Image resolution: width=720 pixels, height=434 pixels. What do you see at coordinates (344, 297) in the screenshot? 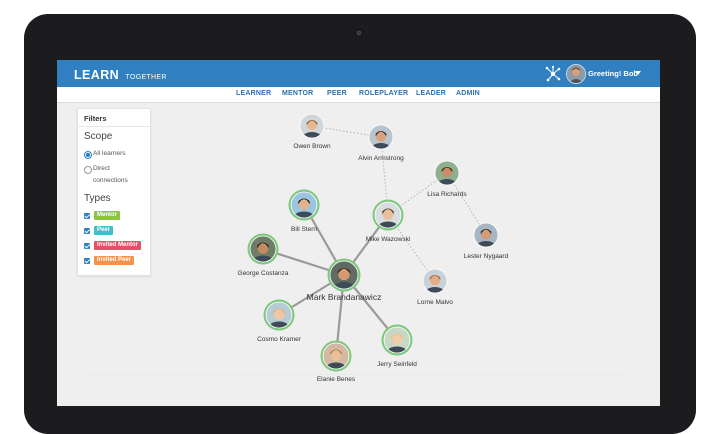
I see `person-name-label: Mark Brandanawicz` at bounding box center [344, 297].